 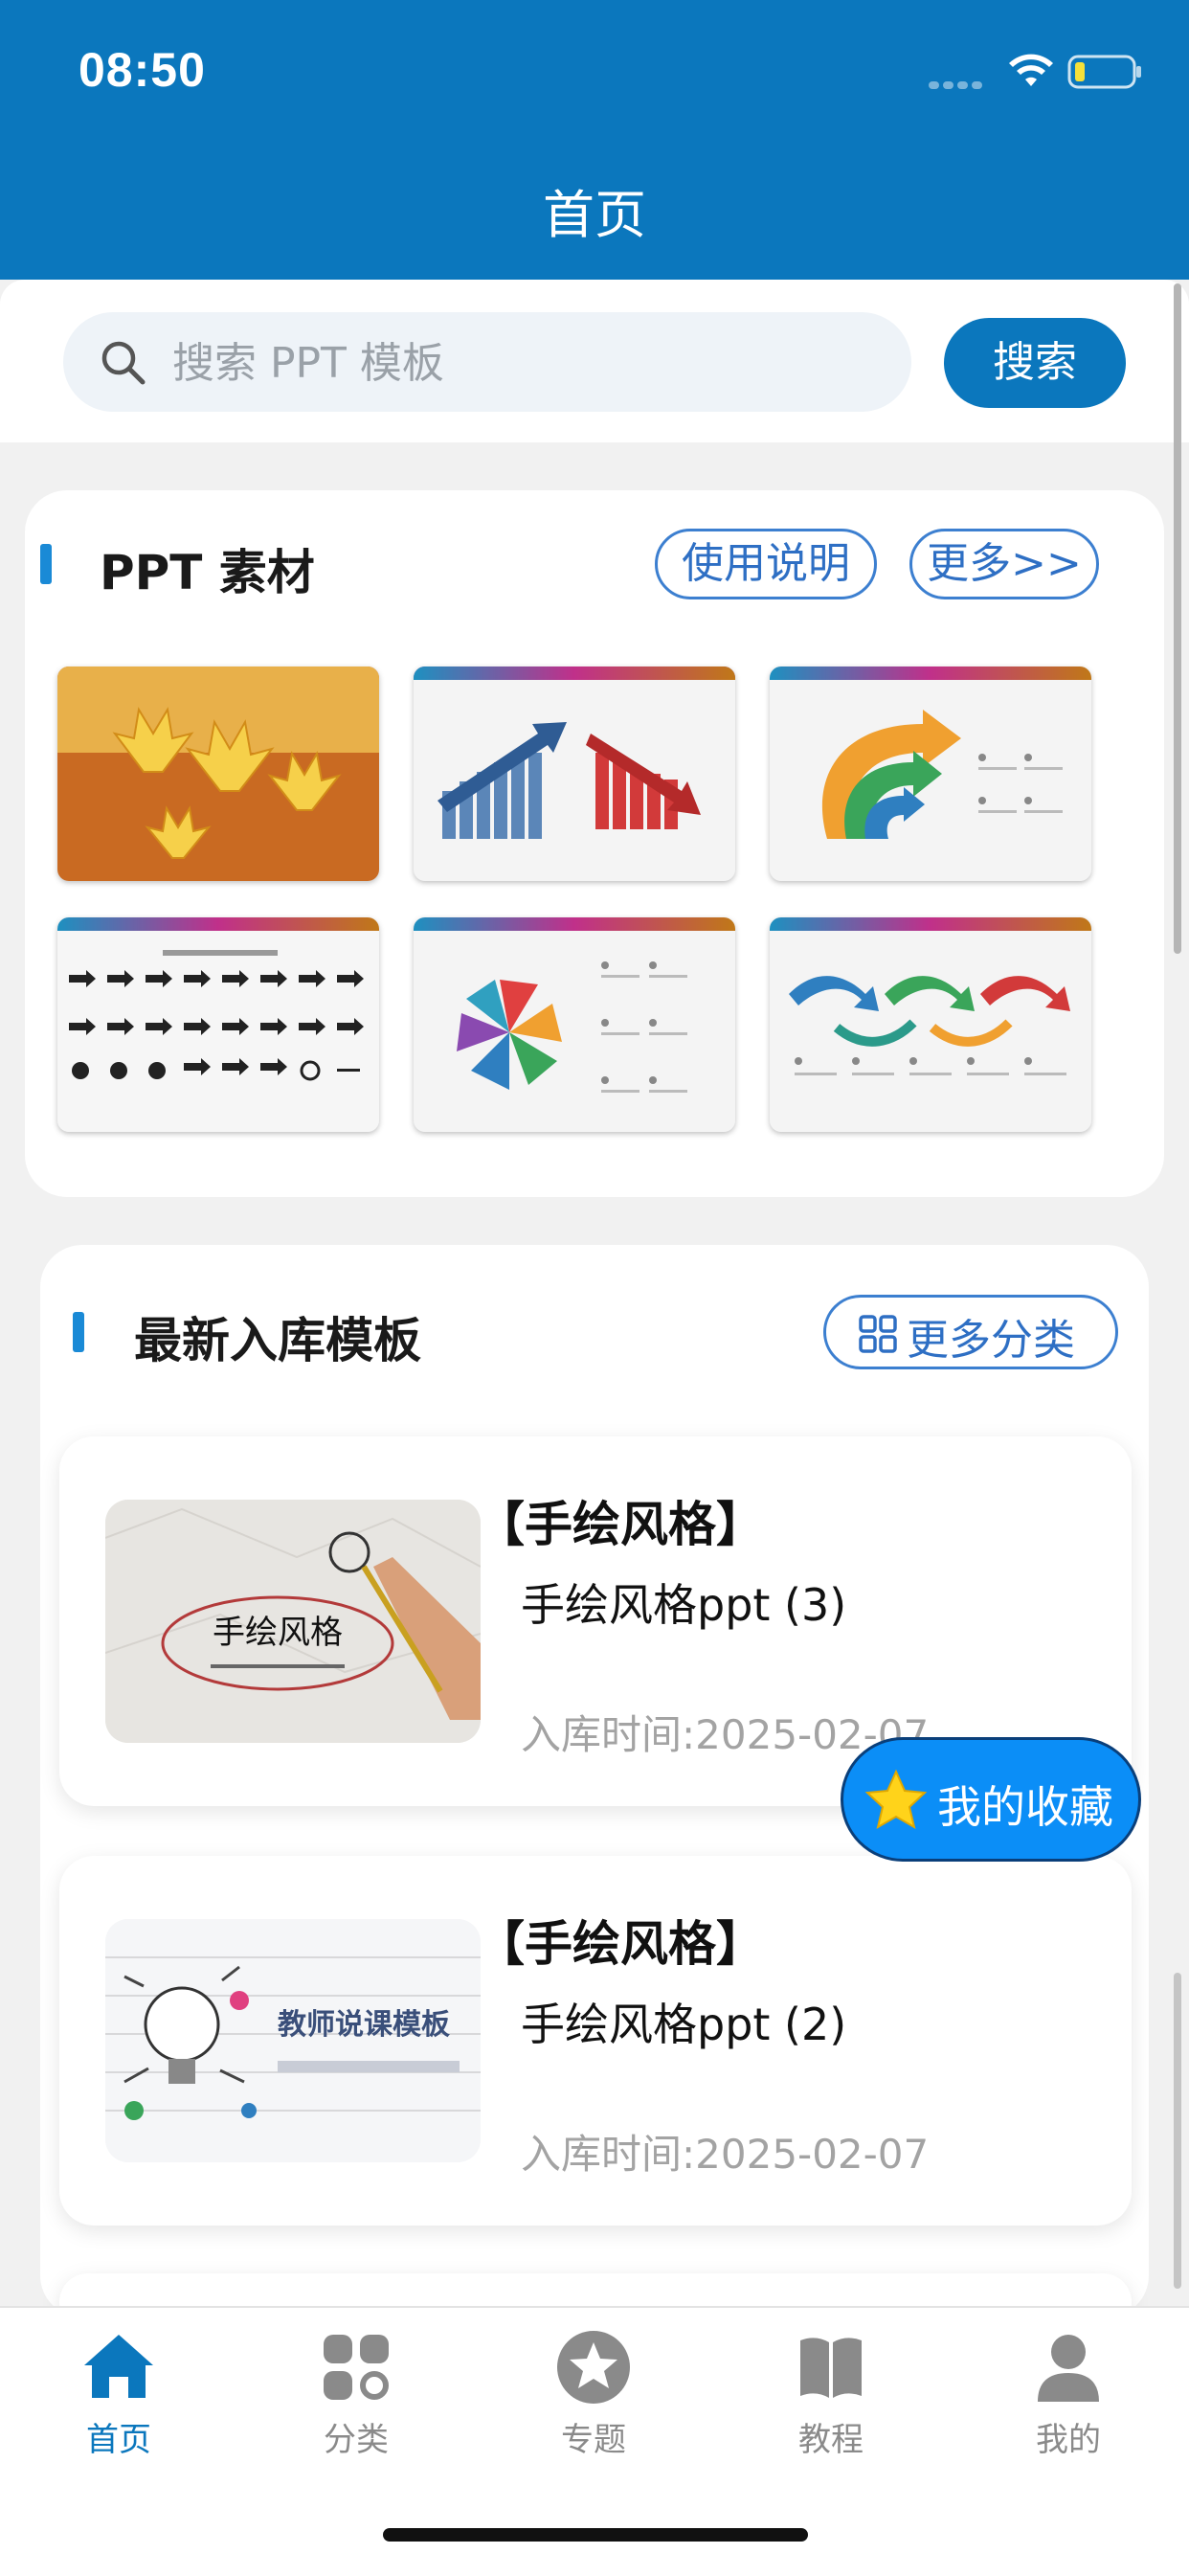 I want to click on wifi-icon, so click(x=1031, y=70).